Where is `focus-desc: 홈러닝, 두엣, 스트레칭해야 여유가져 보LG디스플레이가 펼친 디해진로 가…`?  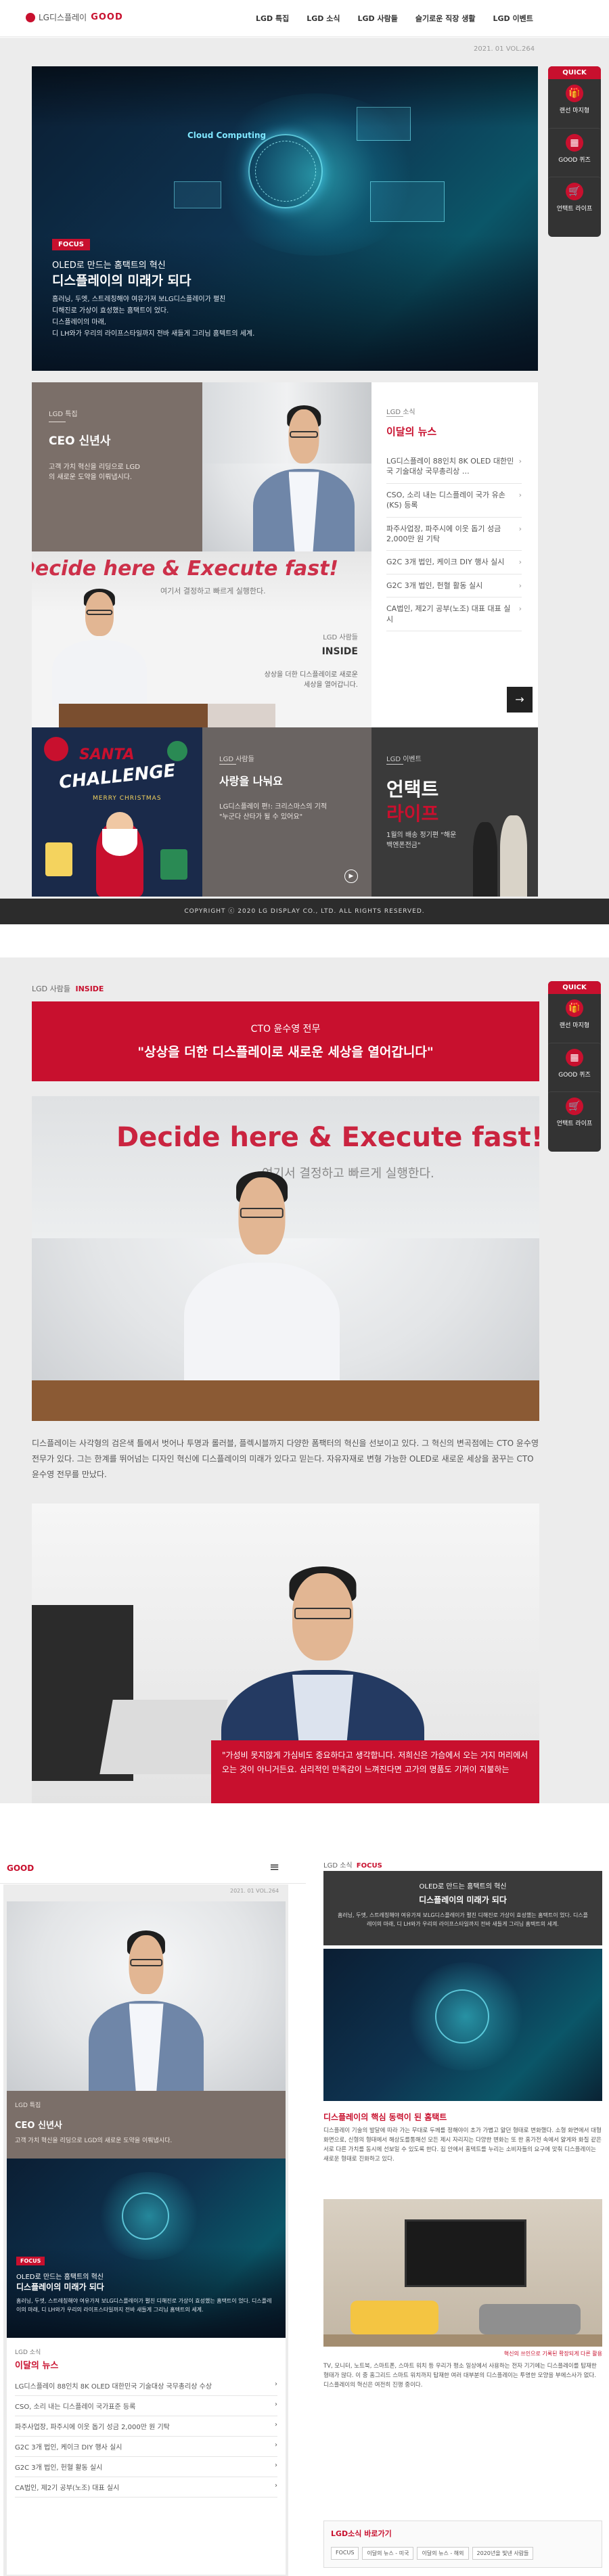 focus-desc: 홈러닝, 두엣, 스트레칭해야 여유가져 보LG디스플레이가 펼친 디해진로 가… is located at coordinates (144, 2305).